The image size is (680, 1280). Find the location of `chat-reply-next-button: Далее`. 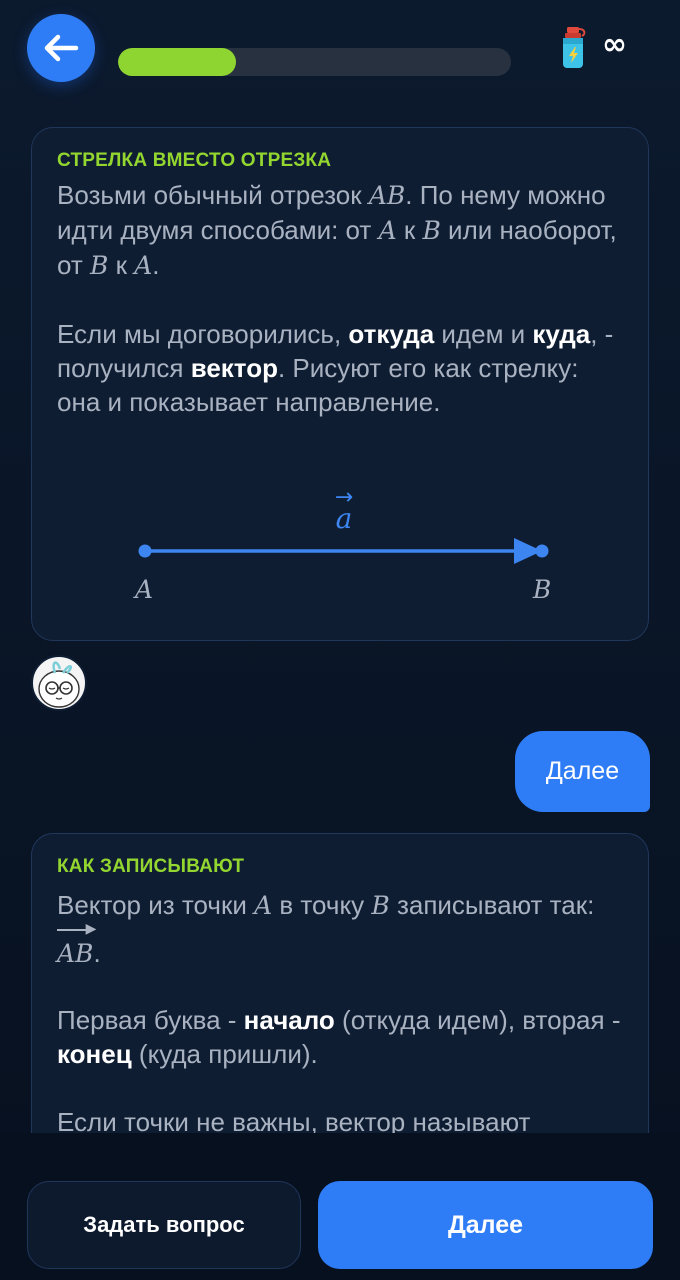

chat-reply-next-button: Далее is located at coordinates (582, 771).